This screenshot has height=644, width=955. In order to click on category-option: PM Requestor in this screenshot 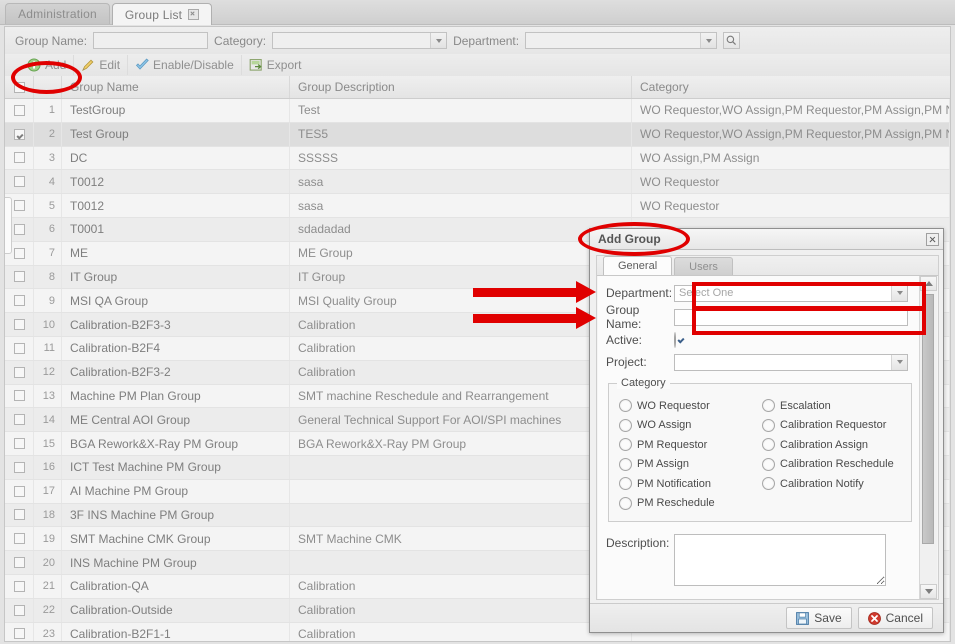, I will do `click(690, 445)`.